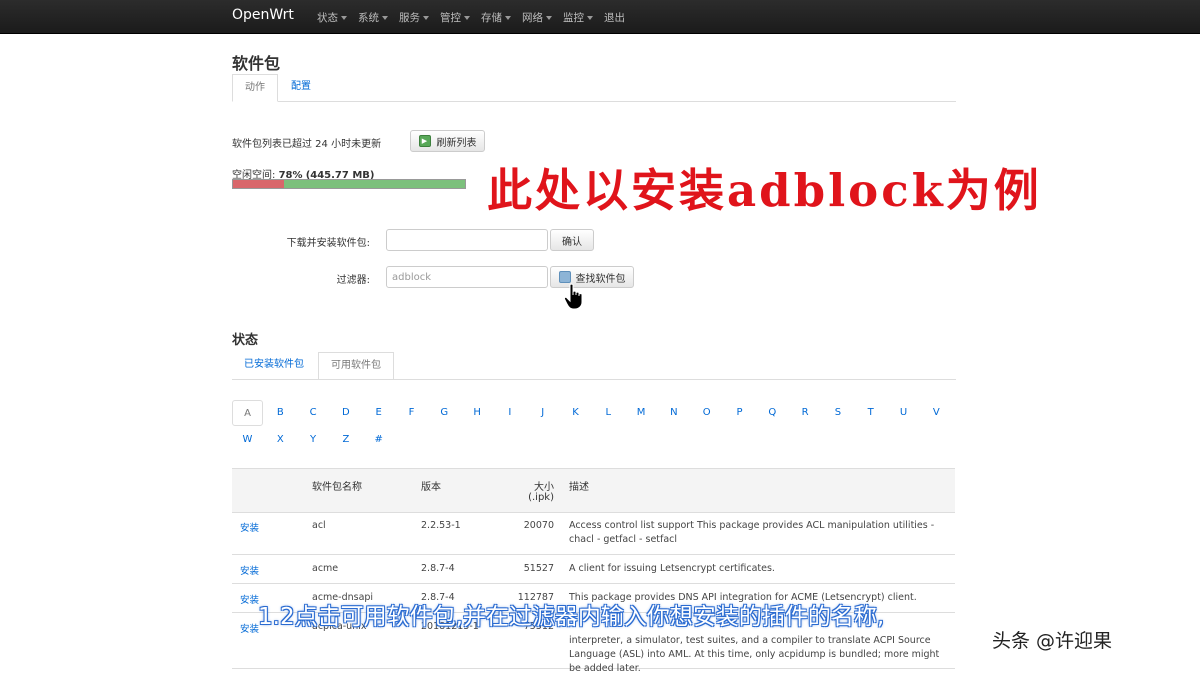 This screenshot has height=676, width=1200. What do you see at coordinates (764, 190) in the screenshot?
I see `annotation-text: 此处以安装adblock为例` at bounding box center [764, 190].